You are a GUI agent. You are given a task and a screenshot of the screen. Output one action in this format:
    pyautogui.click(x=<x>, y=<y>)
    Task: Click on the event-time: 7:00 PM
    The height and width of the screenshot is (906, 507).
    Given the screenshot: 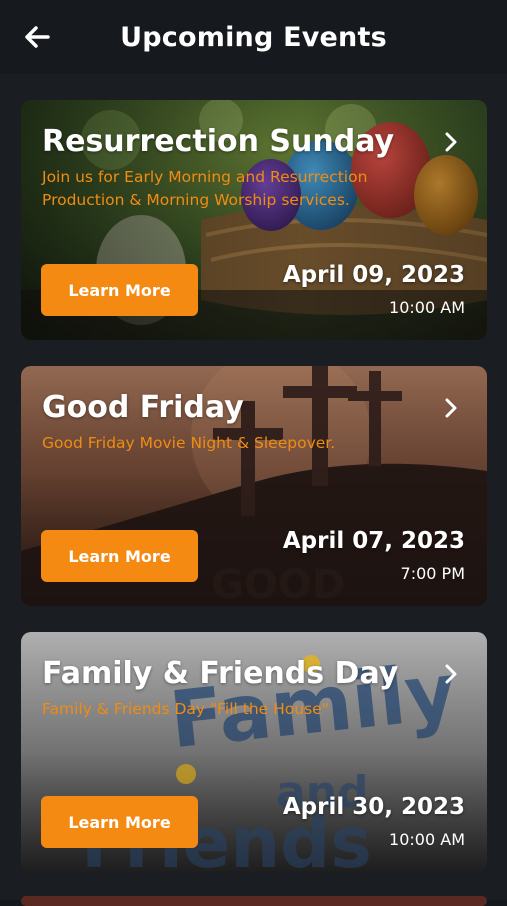 What is the action you would take?
    pyautogui.click(x=432, y=573)
    